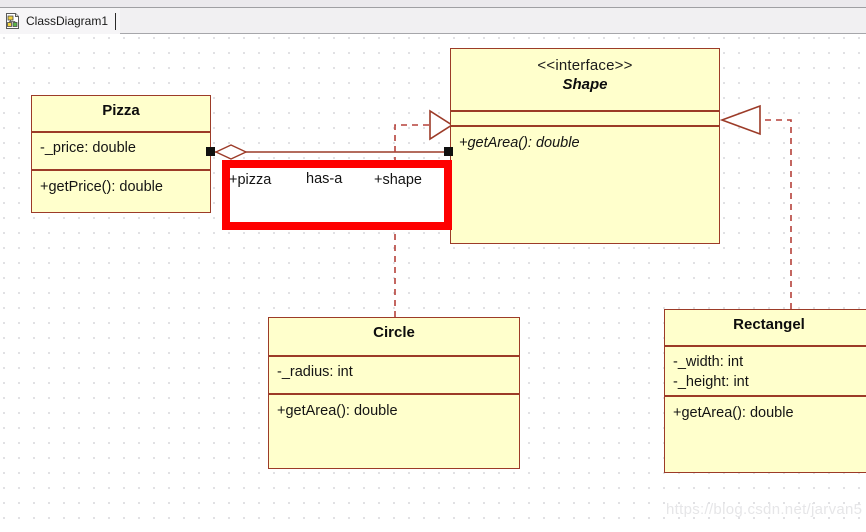 Image resolution: width=866 pixels, height=532 pixels. I want to click on association-name-label: has-a, so click(324, 179).